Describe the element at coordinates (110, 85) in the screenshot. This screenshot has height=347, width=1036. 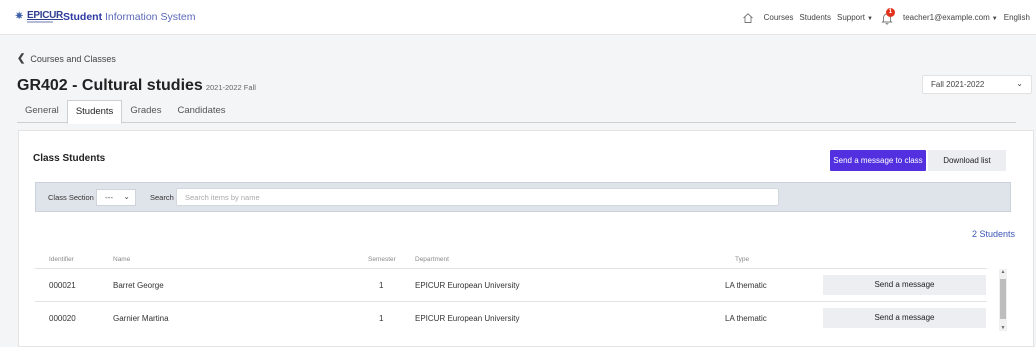
I see `course-title: GR402 - Cultural studies` at that location.